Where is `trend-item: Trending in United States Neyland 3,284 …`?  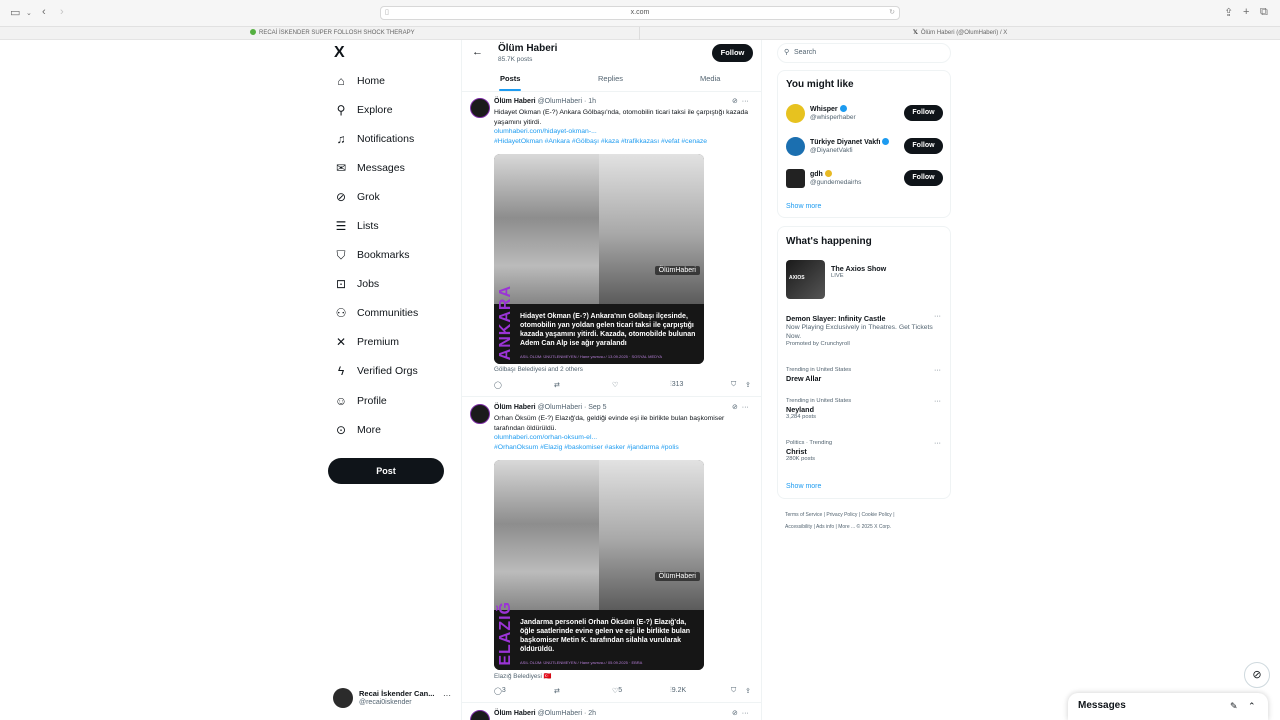
trend-item: Trending in United States Neyland 3,284 … is located at coordinates (866, 409).